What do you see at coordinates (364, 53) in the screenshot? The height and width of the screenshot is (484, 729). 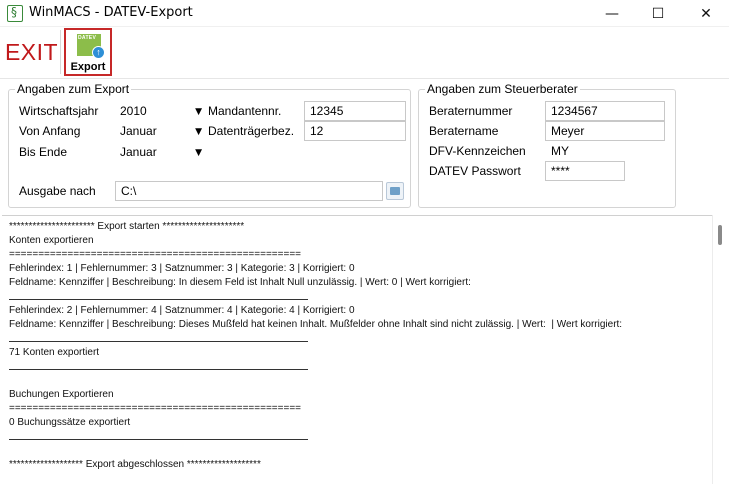 I see `toolbar: EXIT DATEV ↑ Export` at bounding box center [364, 53].